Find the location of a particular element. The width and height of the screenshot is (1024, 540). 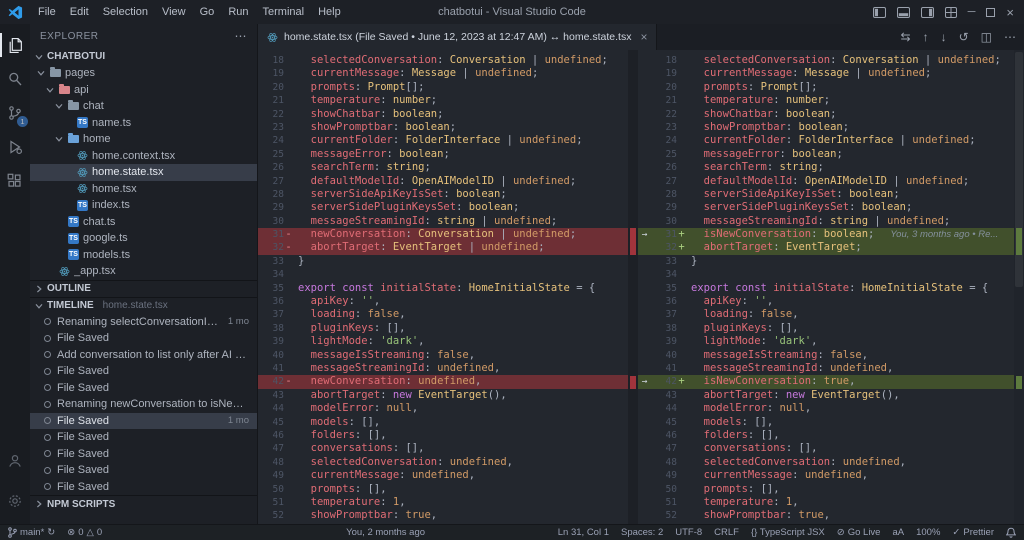

split-editor-icon: ◫ is located at coordinates (986, 37).